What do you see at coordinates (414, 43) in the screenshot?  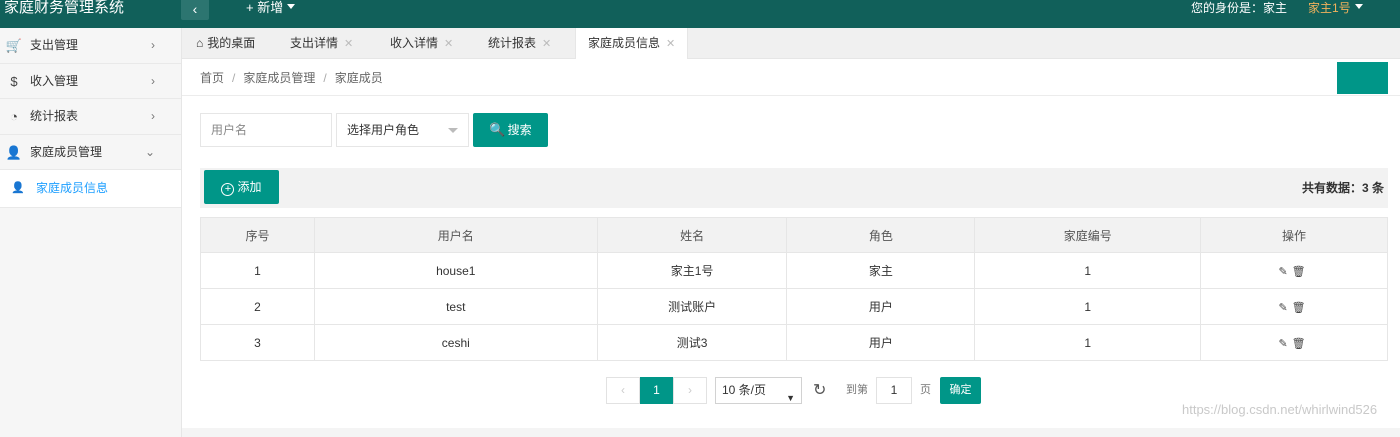 I see `tab-label: 收入详情` at bounding box center [414, 43].